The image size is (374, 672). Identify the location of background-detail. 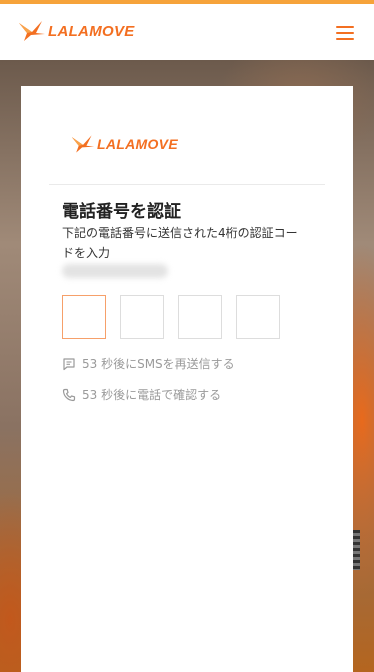
(356, 550).